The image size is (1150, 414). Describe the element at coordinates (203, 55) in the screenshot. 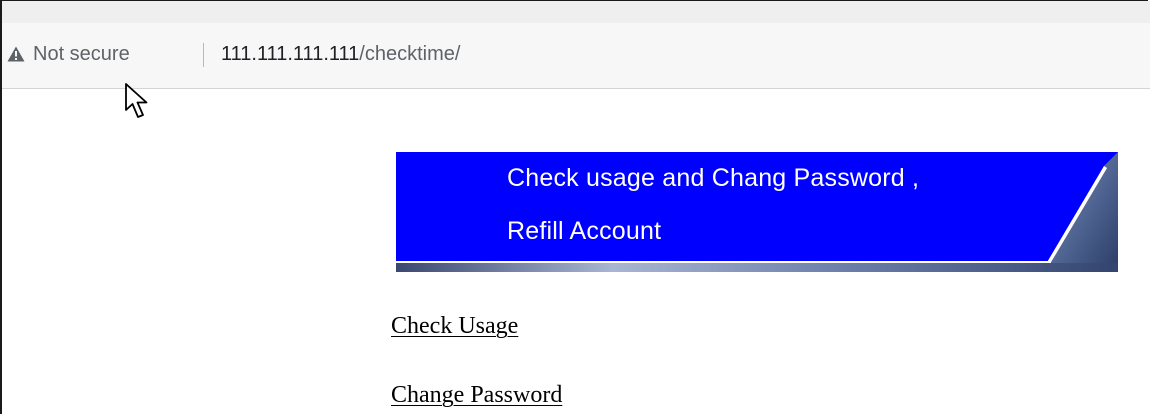

I see `address-bar-divider` at that location.